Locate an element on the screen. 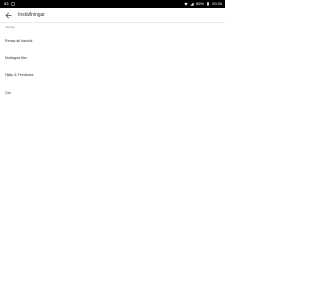  arrow-back-icon is located at coordinates (8, 15).